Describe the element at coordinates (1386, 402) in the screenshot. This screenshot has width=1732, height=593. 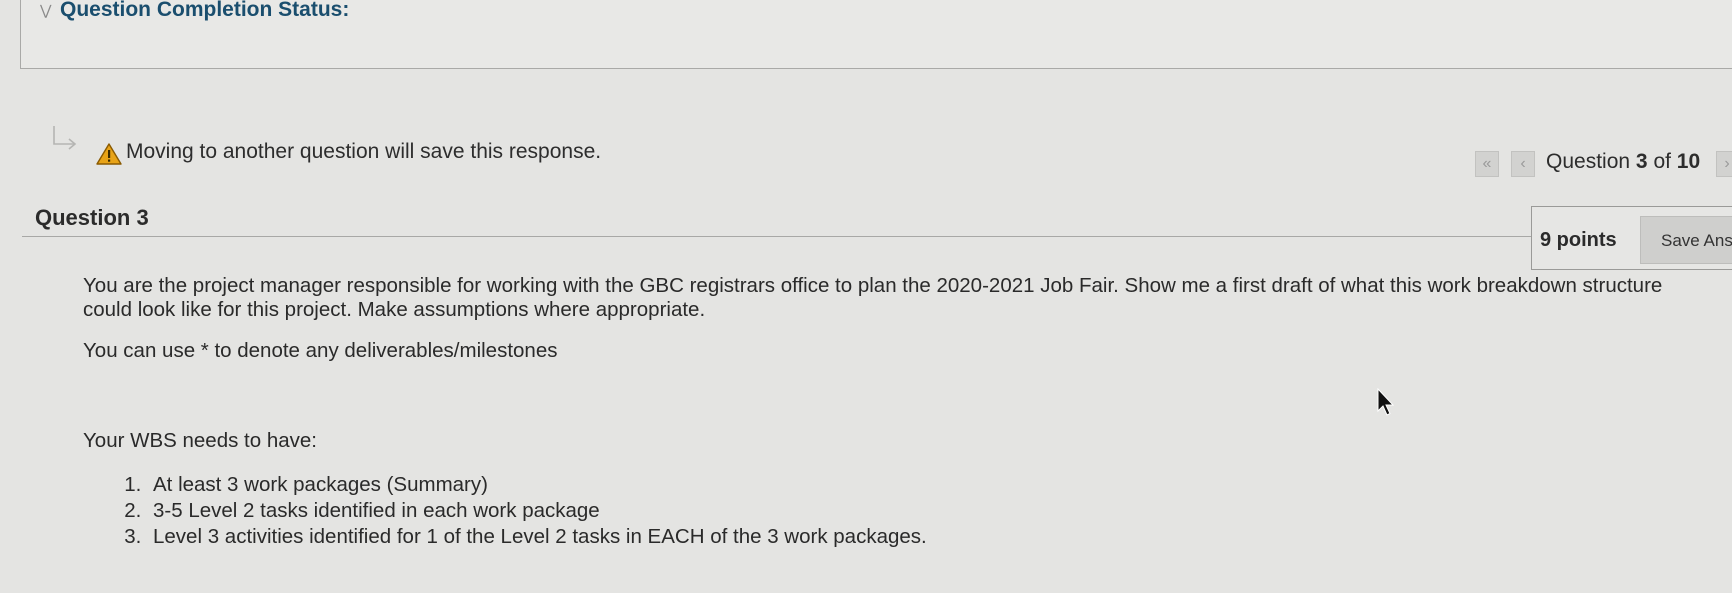
I see `mouse-pointer-icon` at that location.